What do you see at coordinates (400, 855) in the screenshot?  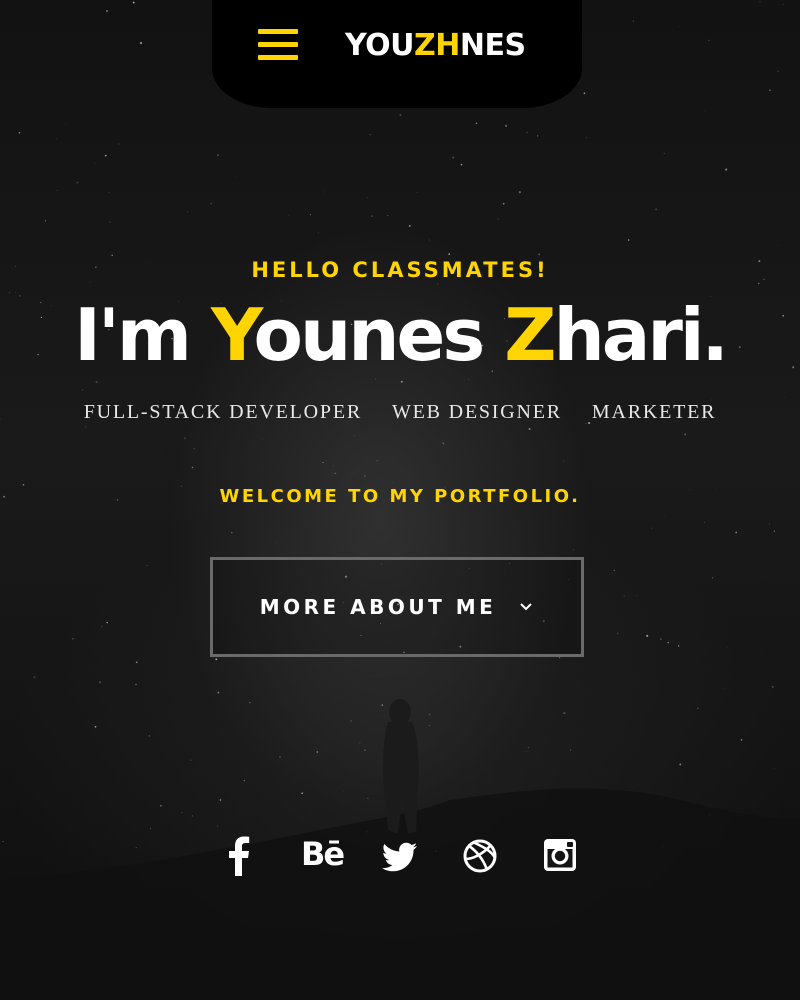 I see `twitter-icon` at bounding box center [400, 855].